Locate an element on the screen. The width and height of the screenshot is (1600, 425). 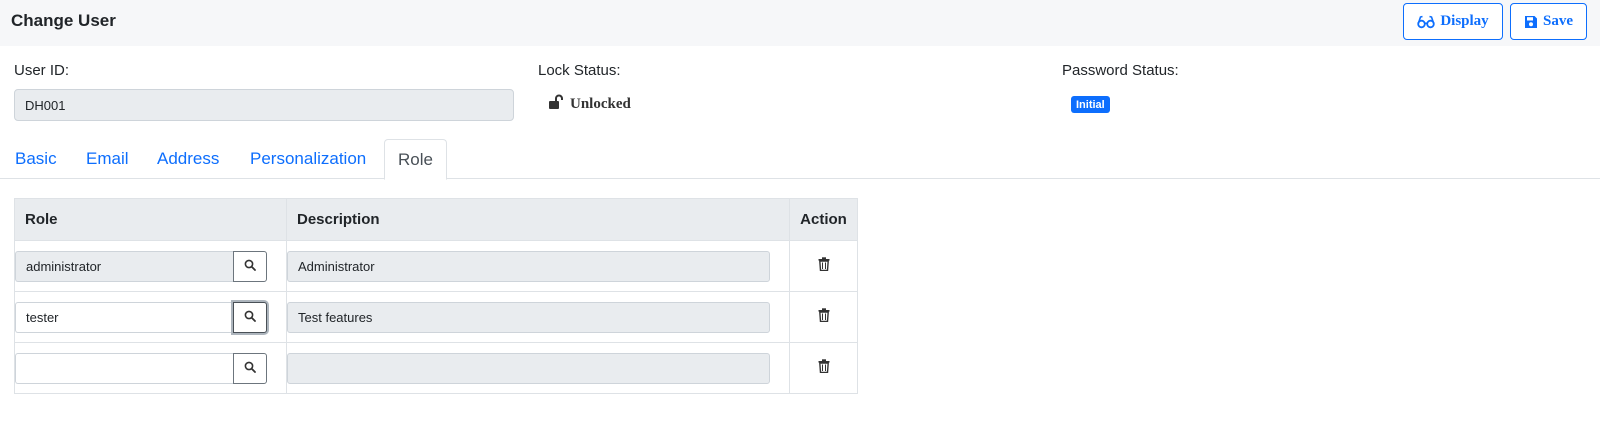
action-column-header: Action is located at coordinates (823, 219).